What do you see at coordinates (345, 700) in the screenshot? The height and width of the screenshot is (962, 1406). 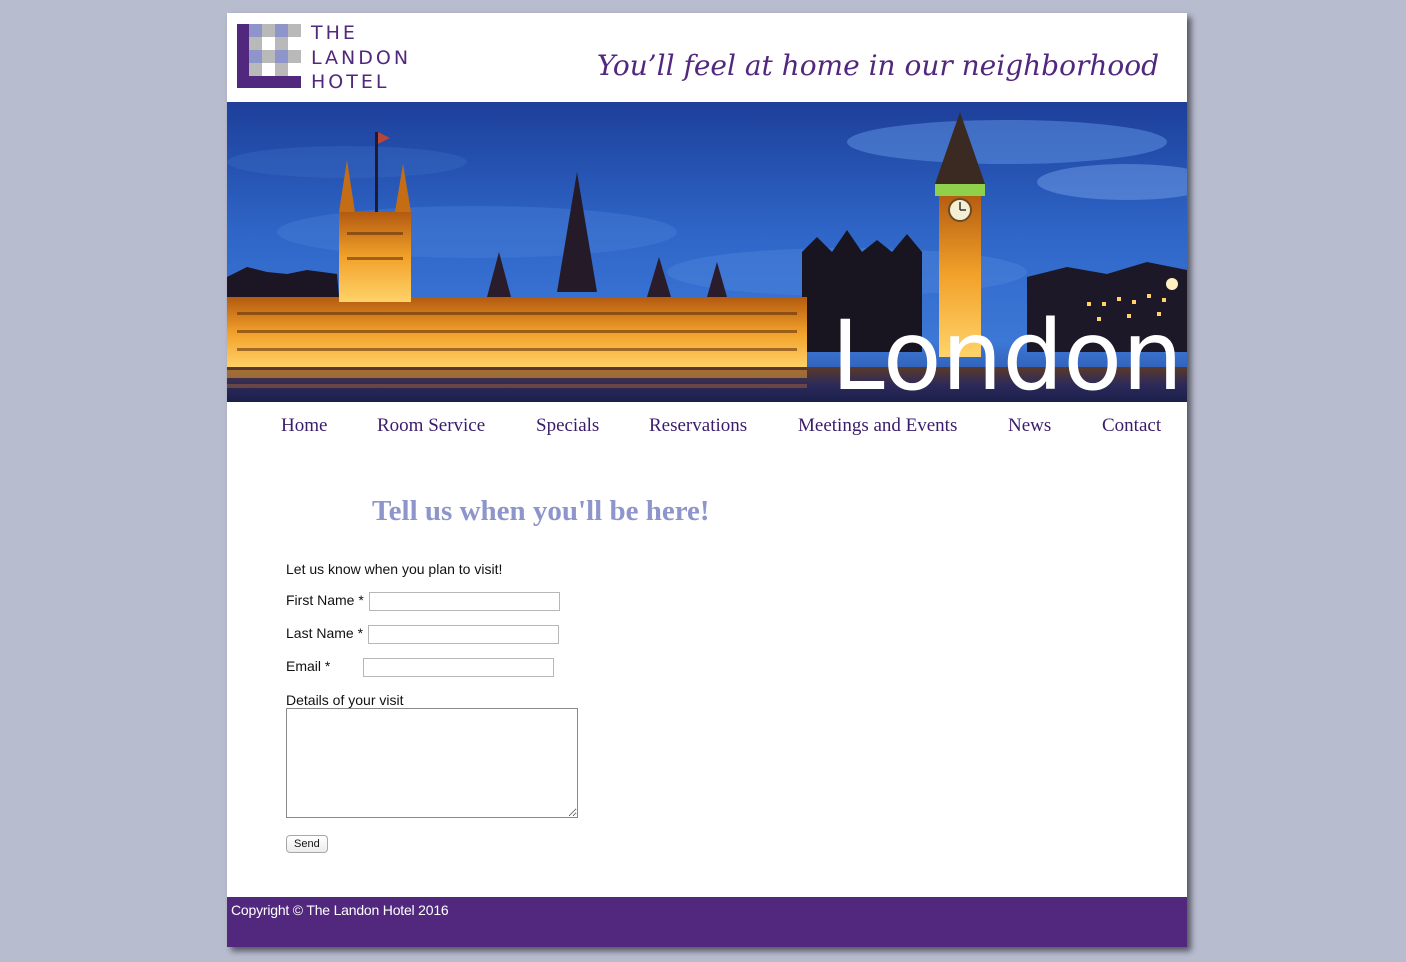 I see `details-label: Details of your visit` at bounding box center [345, 700].